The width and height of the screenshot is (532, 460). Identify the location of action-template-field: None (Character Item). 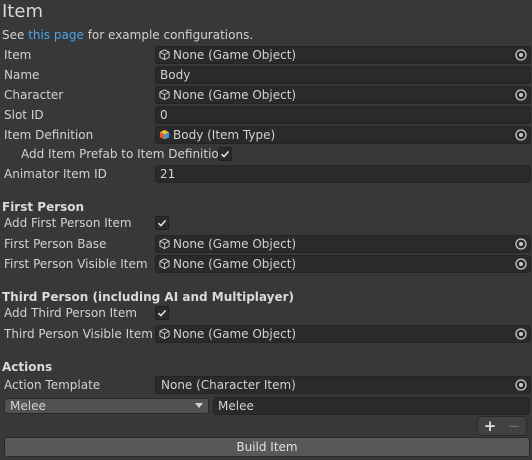
(343, 385).